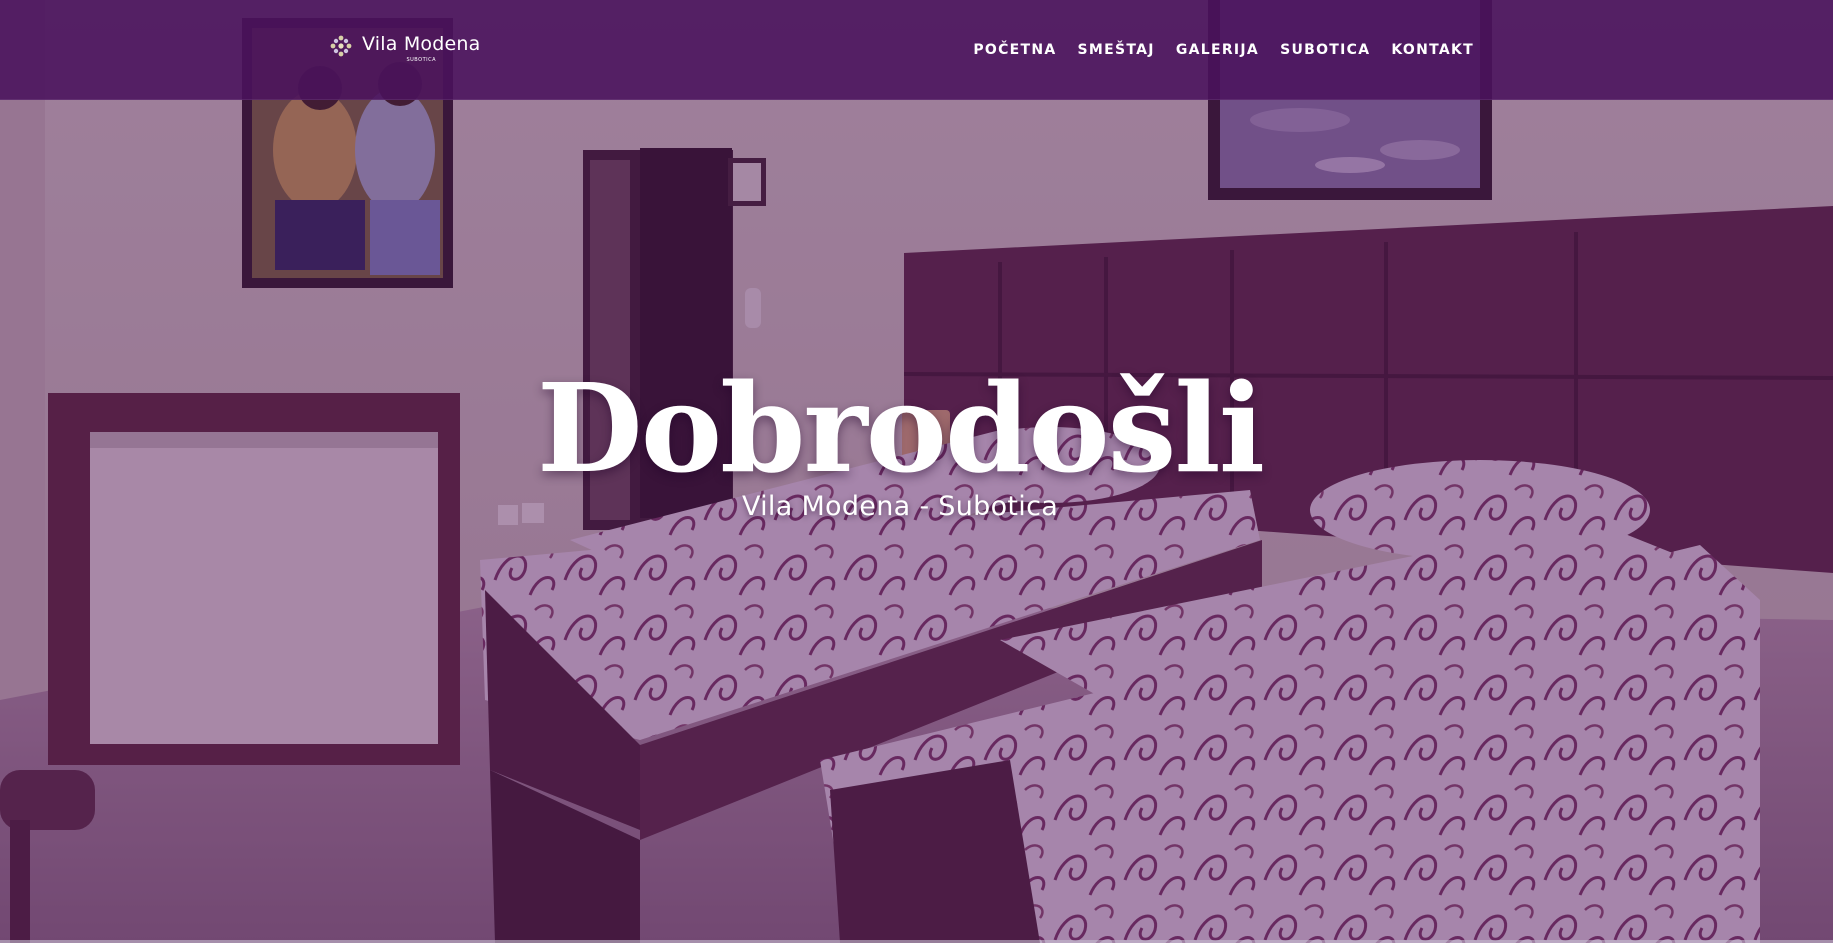  I want to click on nav-item-pocetna: POČETNA, so click(1014, 50).